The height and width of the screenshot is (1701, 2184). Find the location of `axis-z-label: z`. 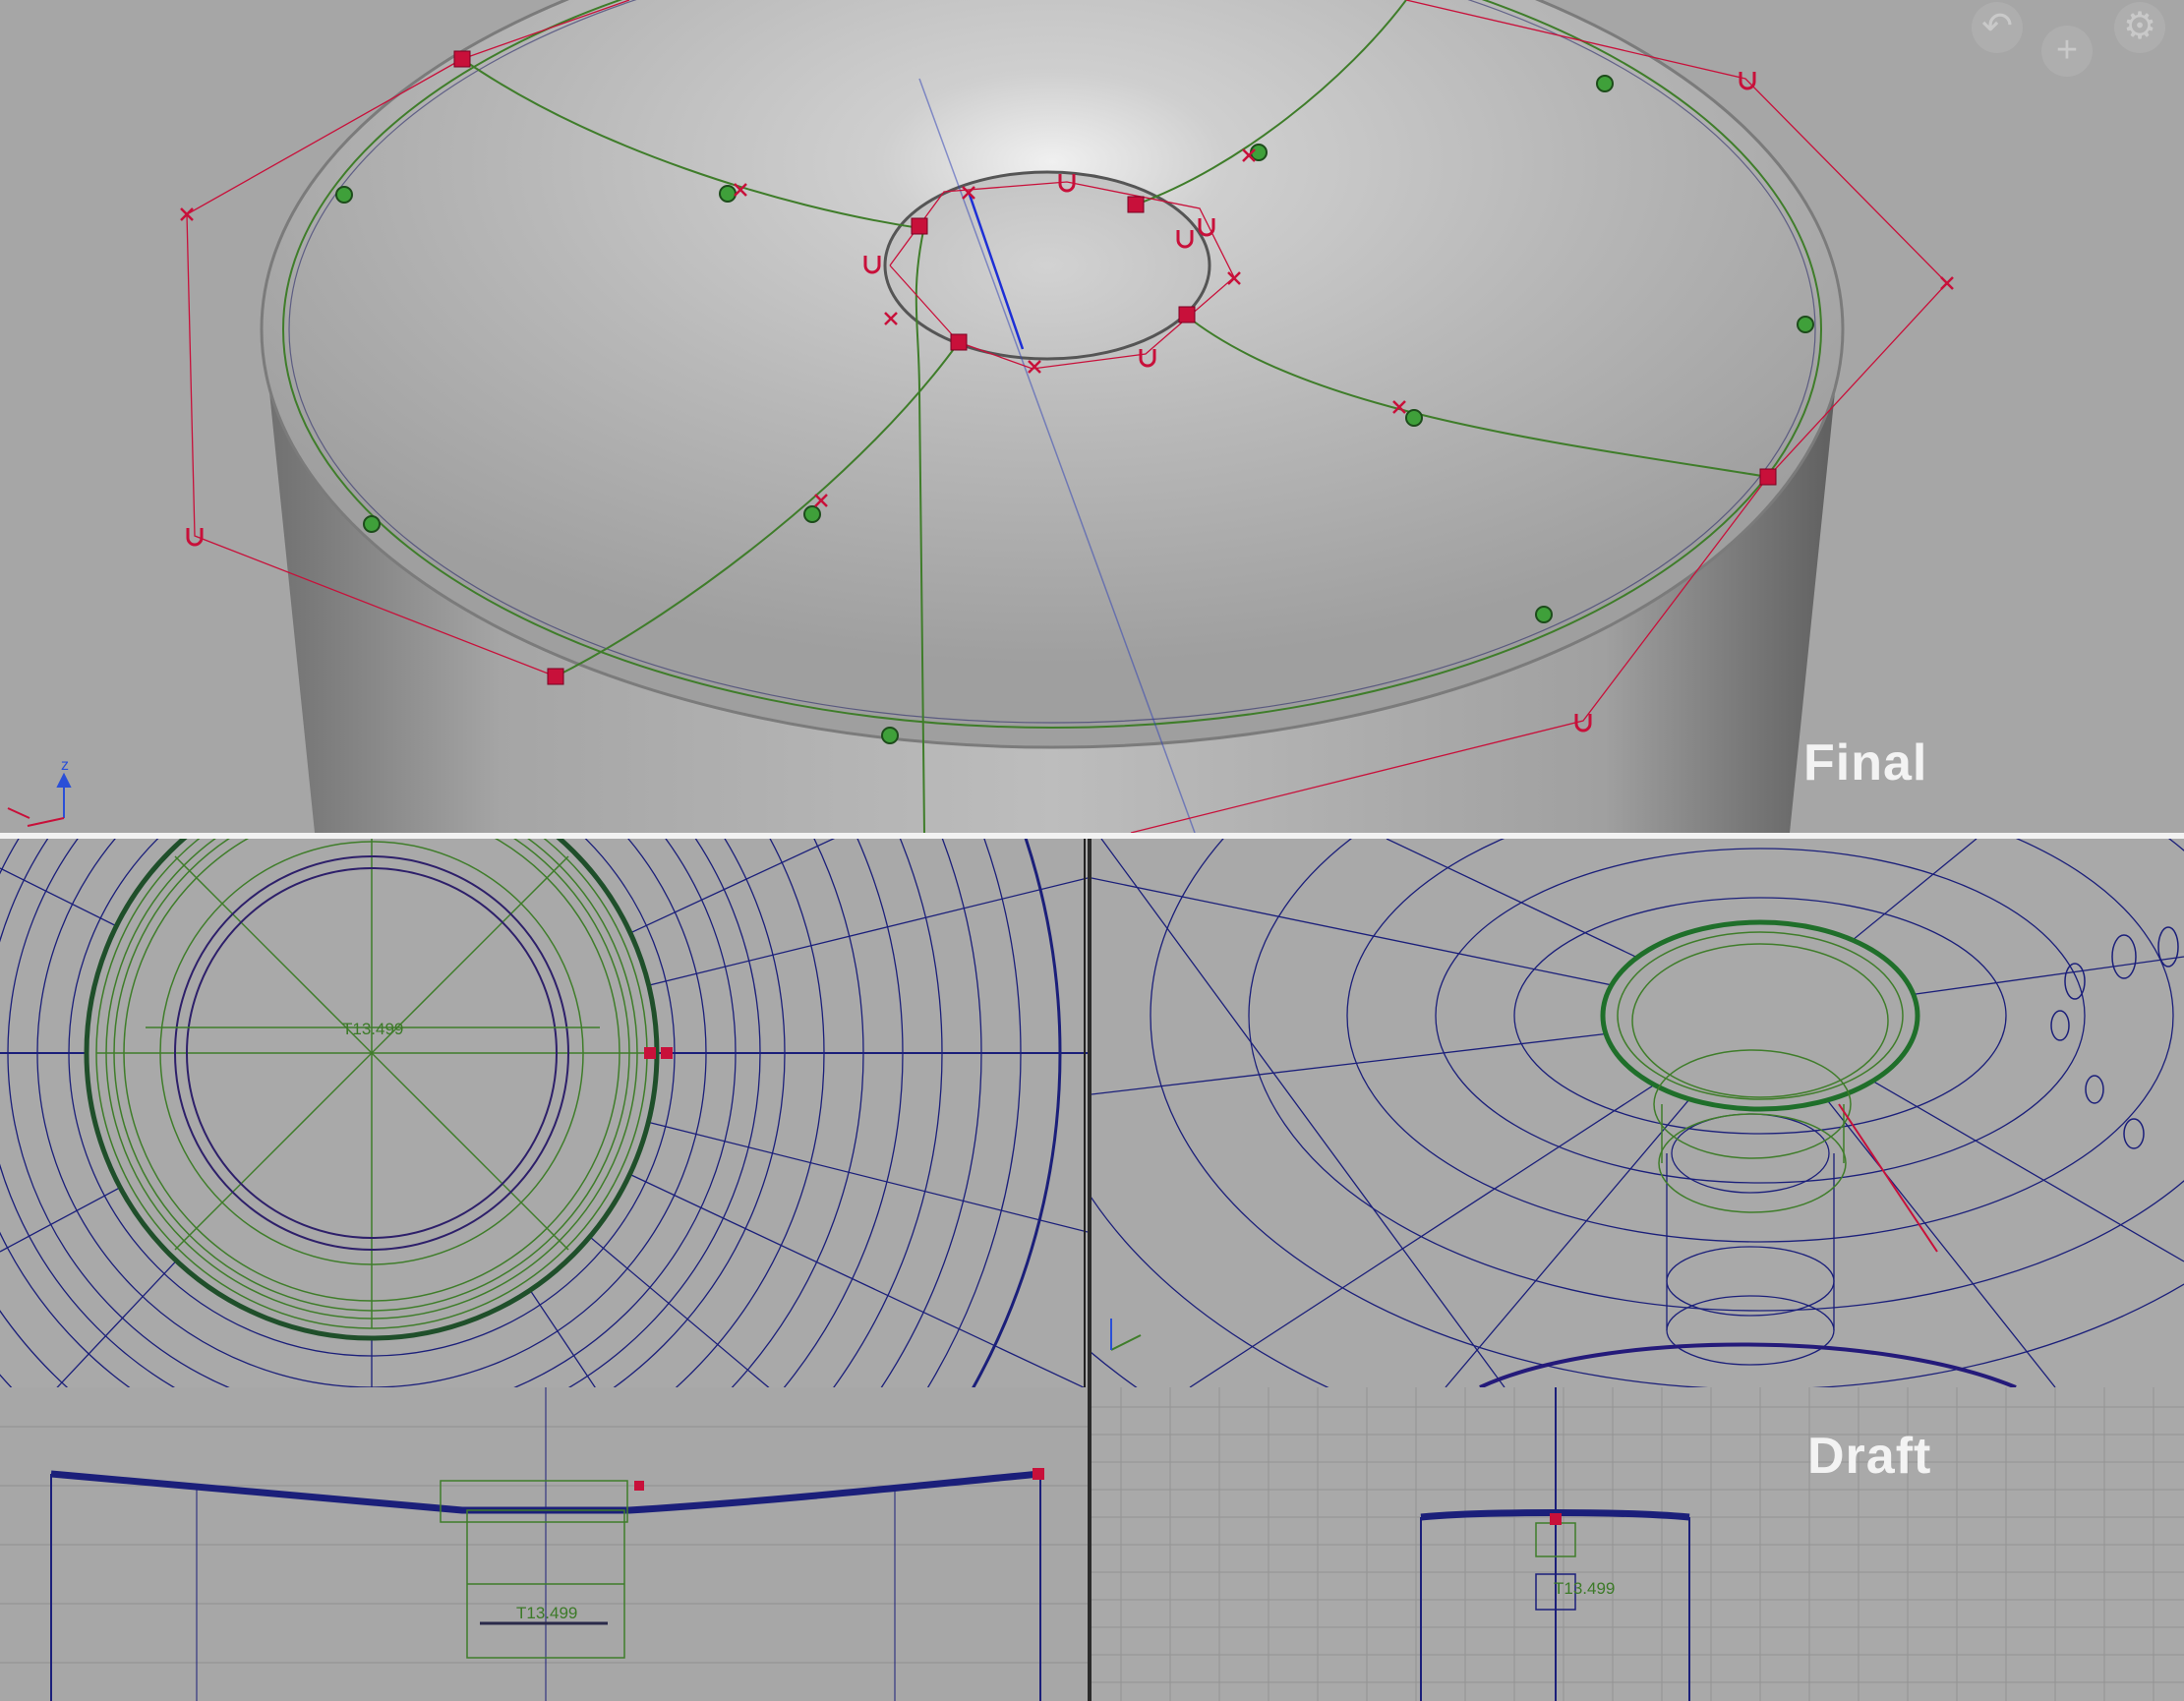

axis-z-label: z is located at coordinates (65, 765).